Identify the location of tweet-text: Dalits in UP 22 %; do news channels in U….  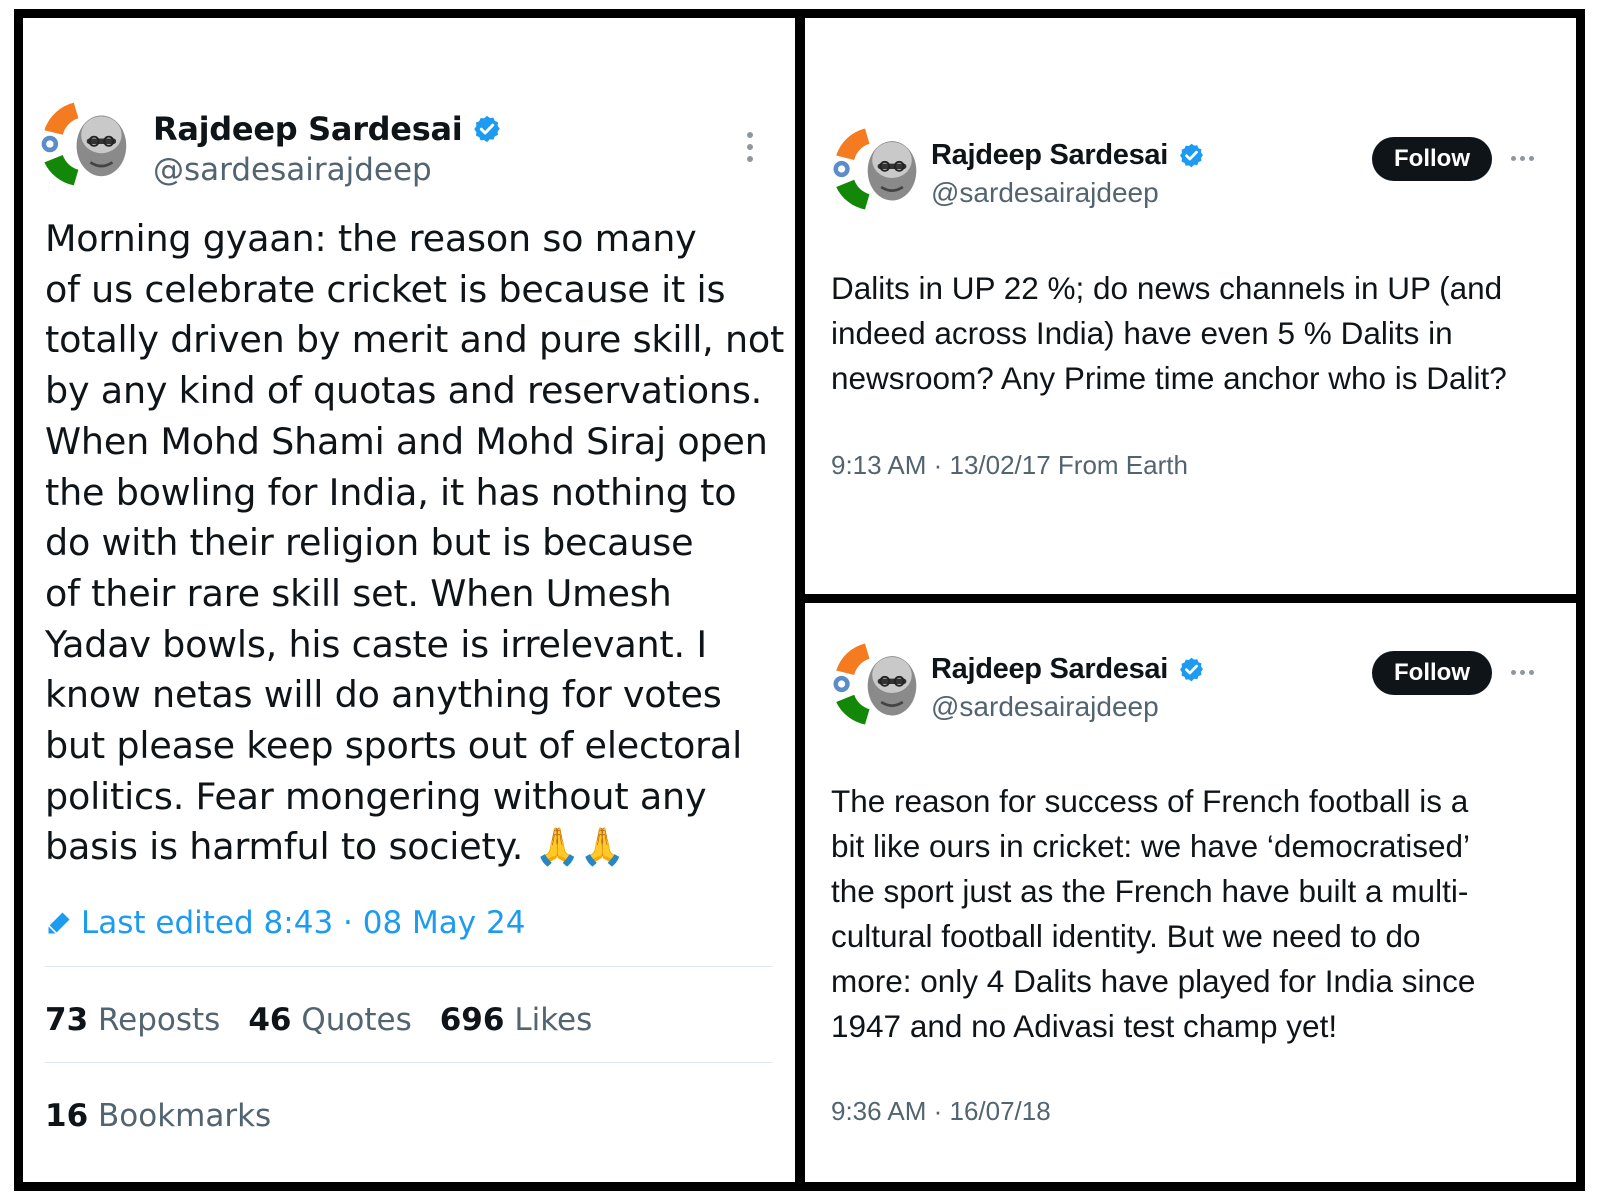
(1169, 333).